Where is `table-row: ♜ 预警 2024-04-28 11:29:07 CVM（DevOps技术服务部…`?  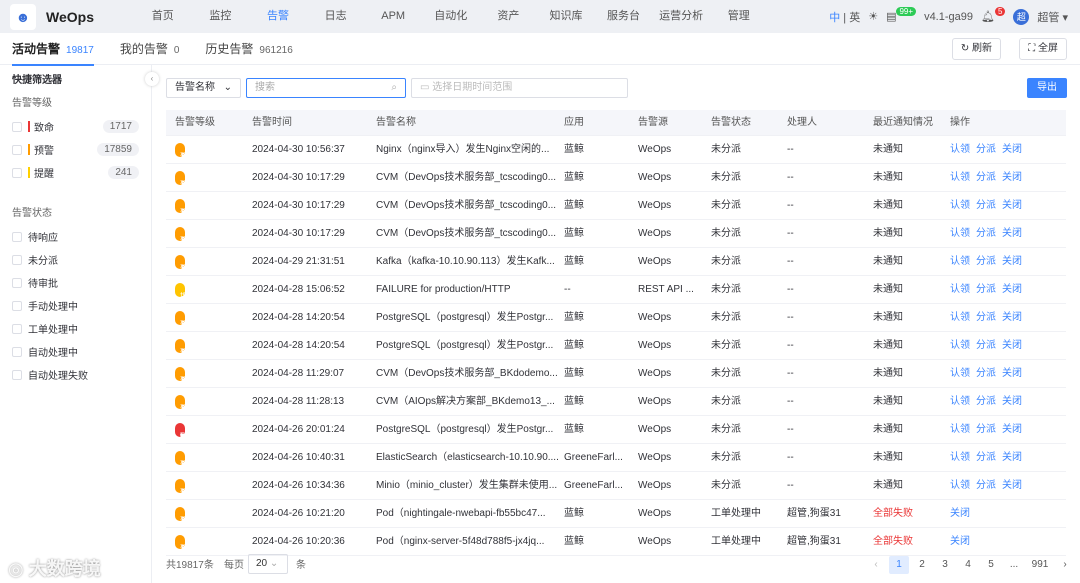
table-row: ♜ 预警 2024-04-28 11:29:07 CVM（DevOps技术服务部… is located at coordinates (616, 374).